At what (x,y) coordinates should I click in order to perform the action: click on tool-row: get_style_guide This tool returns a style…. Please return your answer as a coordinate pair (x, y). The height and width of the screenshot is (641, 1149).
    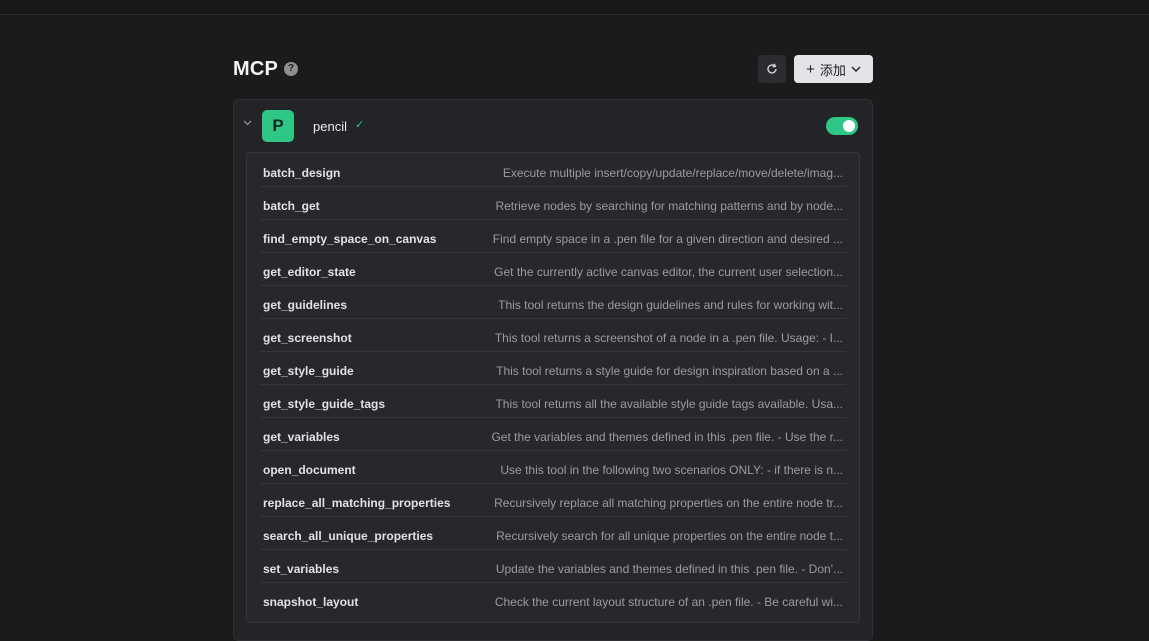
    Looking at the image, I should click on (553, 368).